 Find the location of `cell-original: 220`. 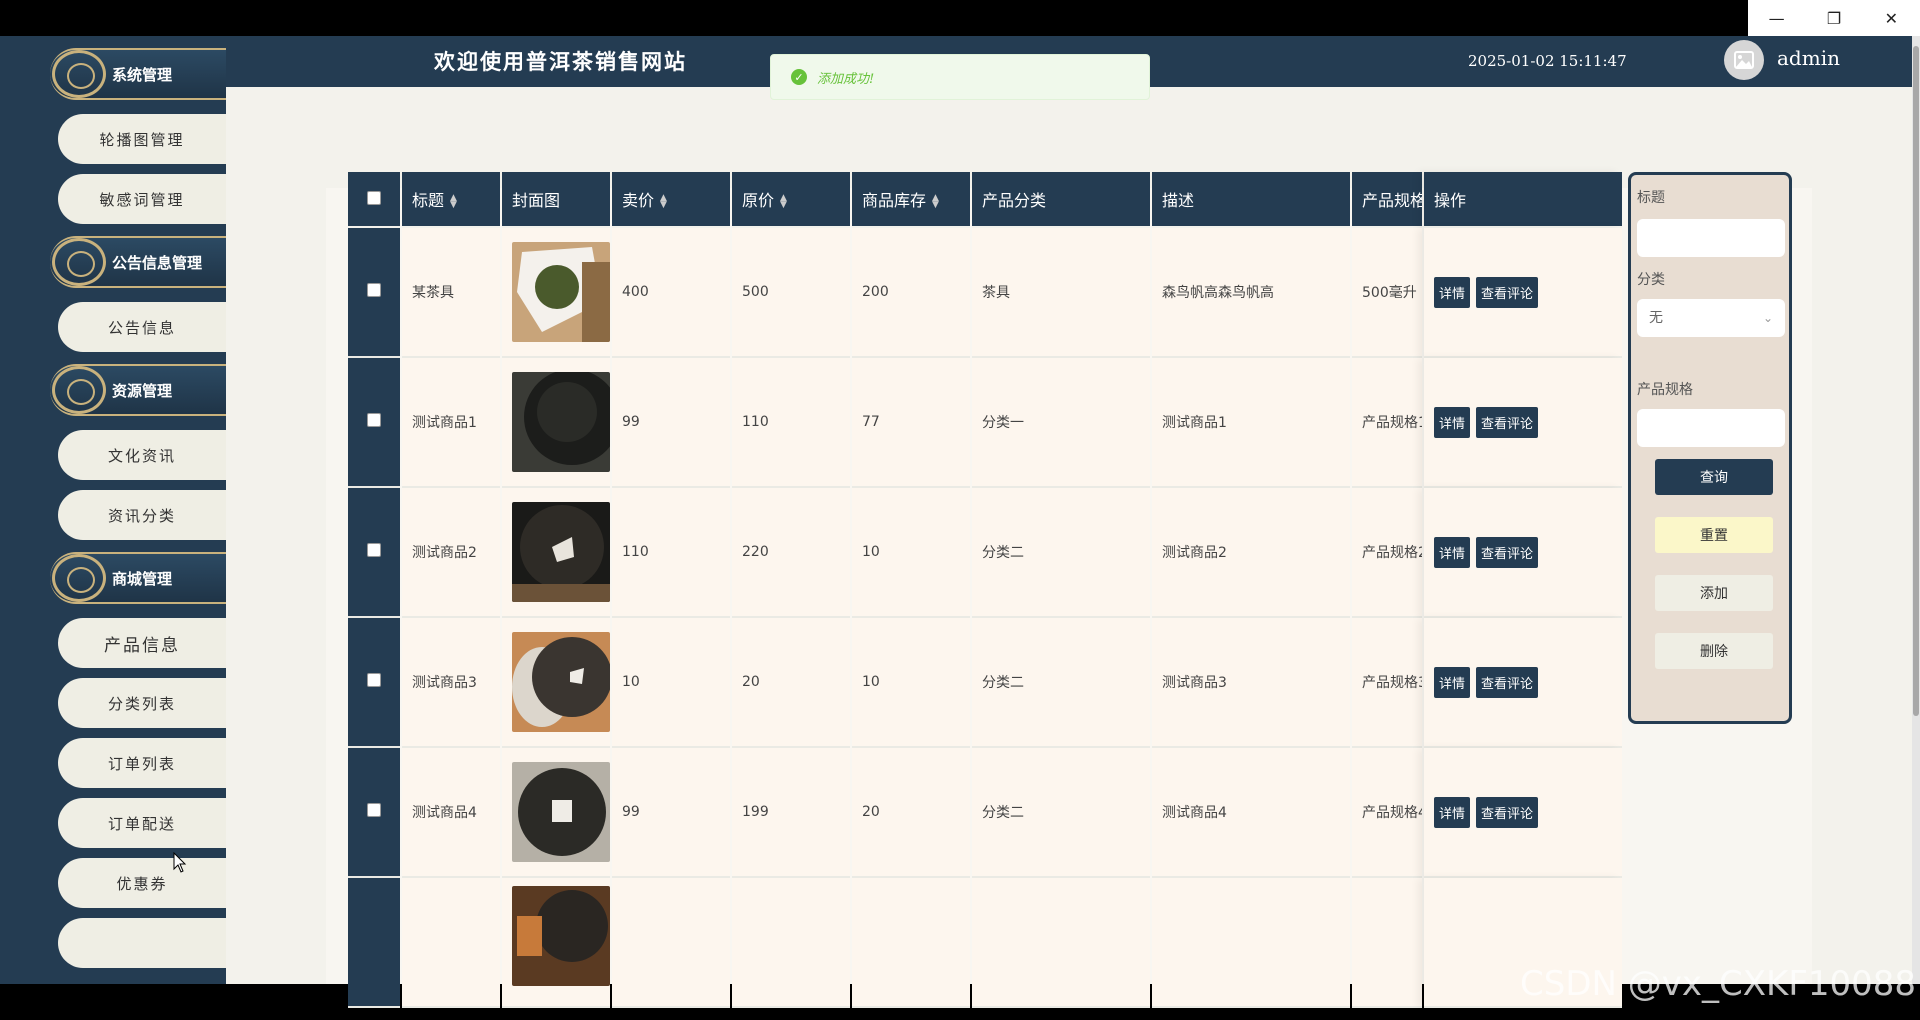

cell-original: 220 is located at coordinates (791, 553).